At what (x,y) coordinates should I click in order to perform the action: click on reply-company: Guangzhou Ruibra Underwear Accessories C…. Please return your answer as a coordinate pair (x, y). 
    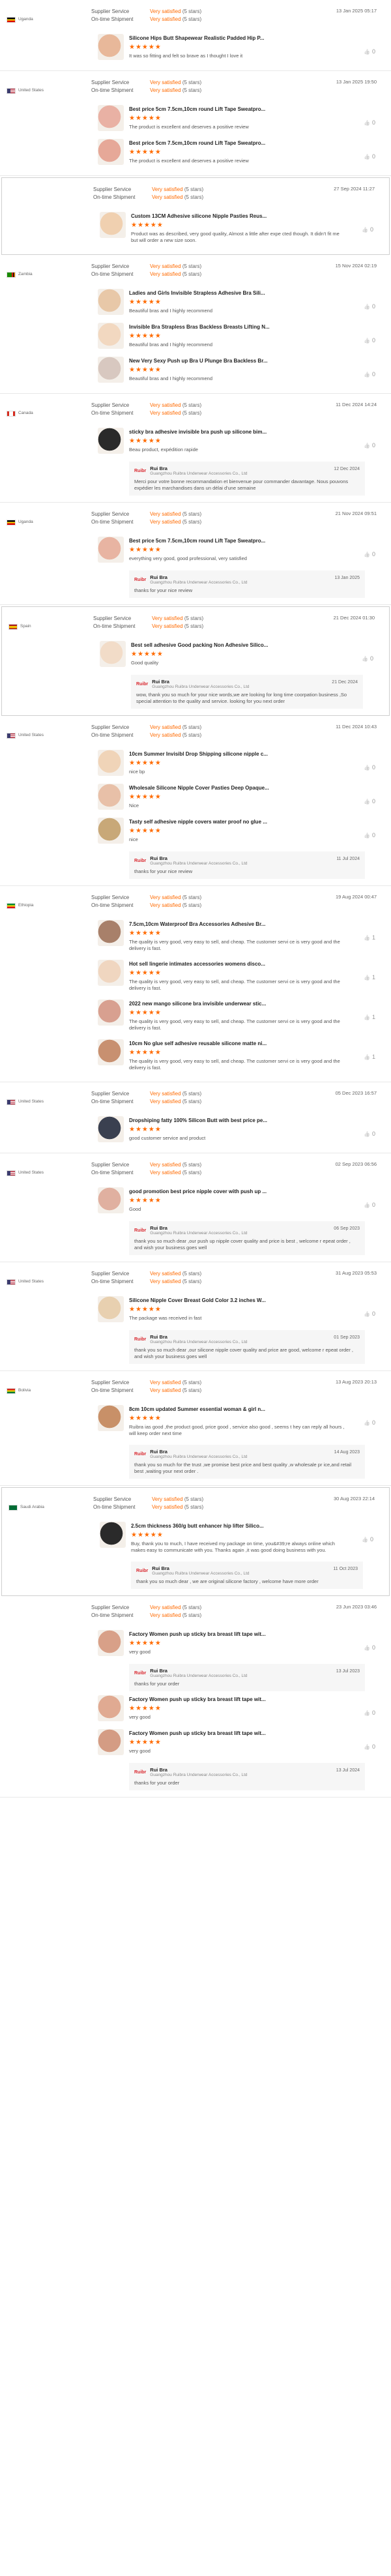
    Looking at the image, I should click on (199, 473).